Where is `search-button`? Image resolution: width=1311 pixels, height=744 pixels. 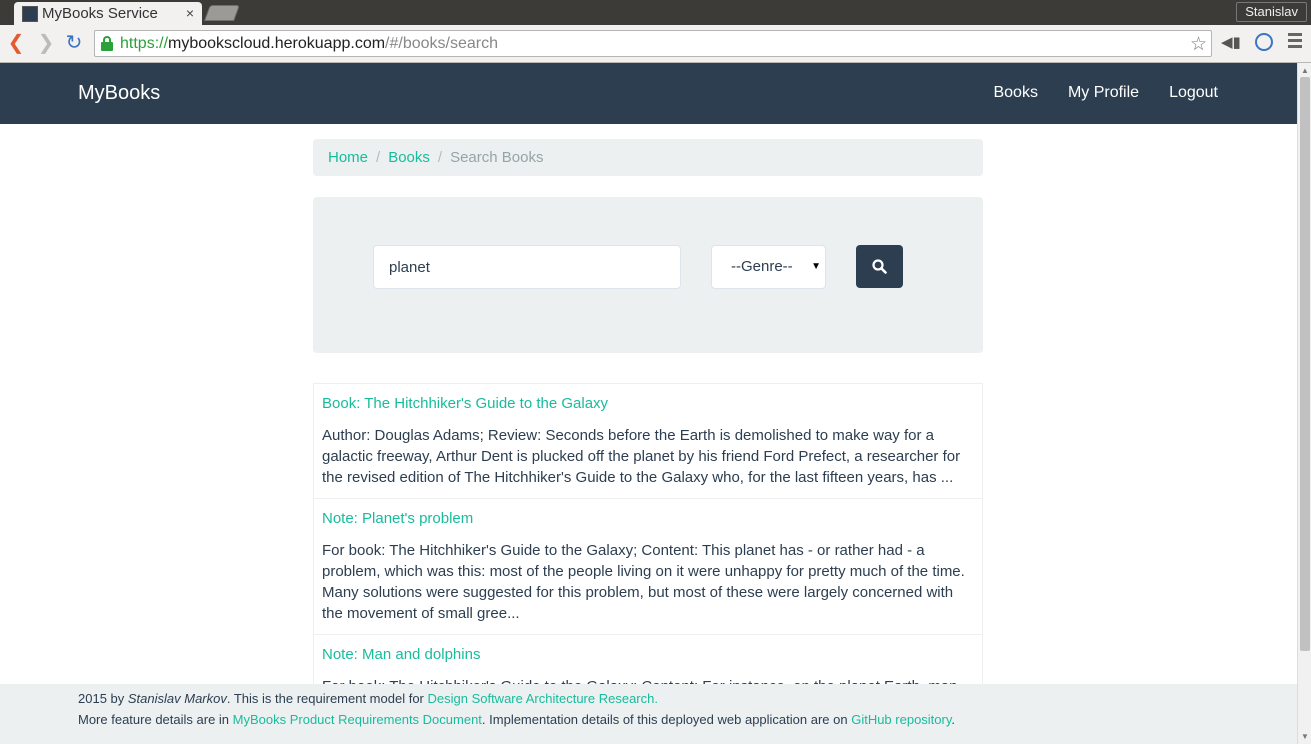 search-button is located at coordinates (879, 266).